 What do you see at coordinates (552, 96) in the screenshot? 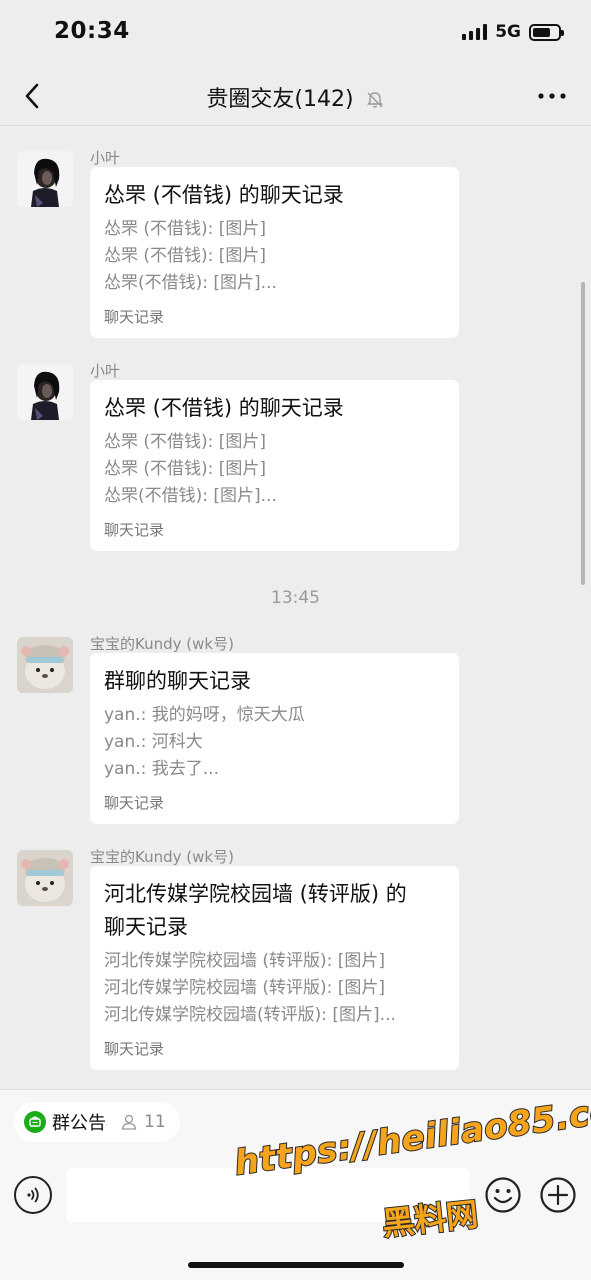
I see `more-options-icon` at bounding box center [552, 96].